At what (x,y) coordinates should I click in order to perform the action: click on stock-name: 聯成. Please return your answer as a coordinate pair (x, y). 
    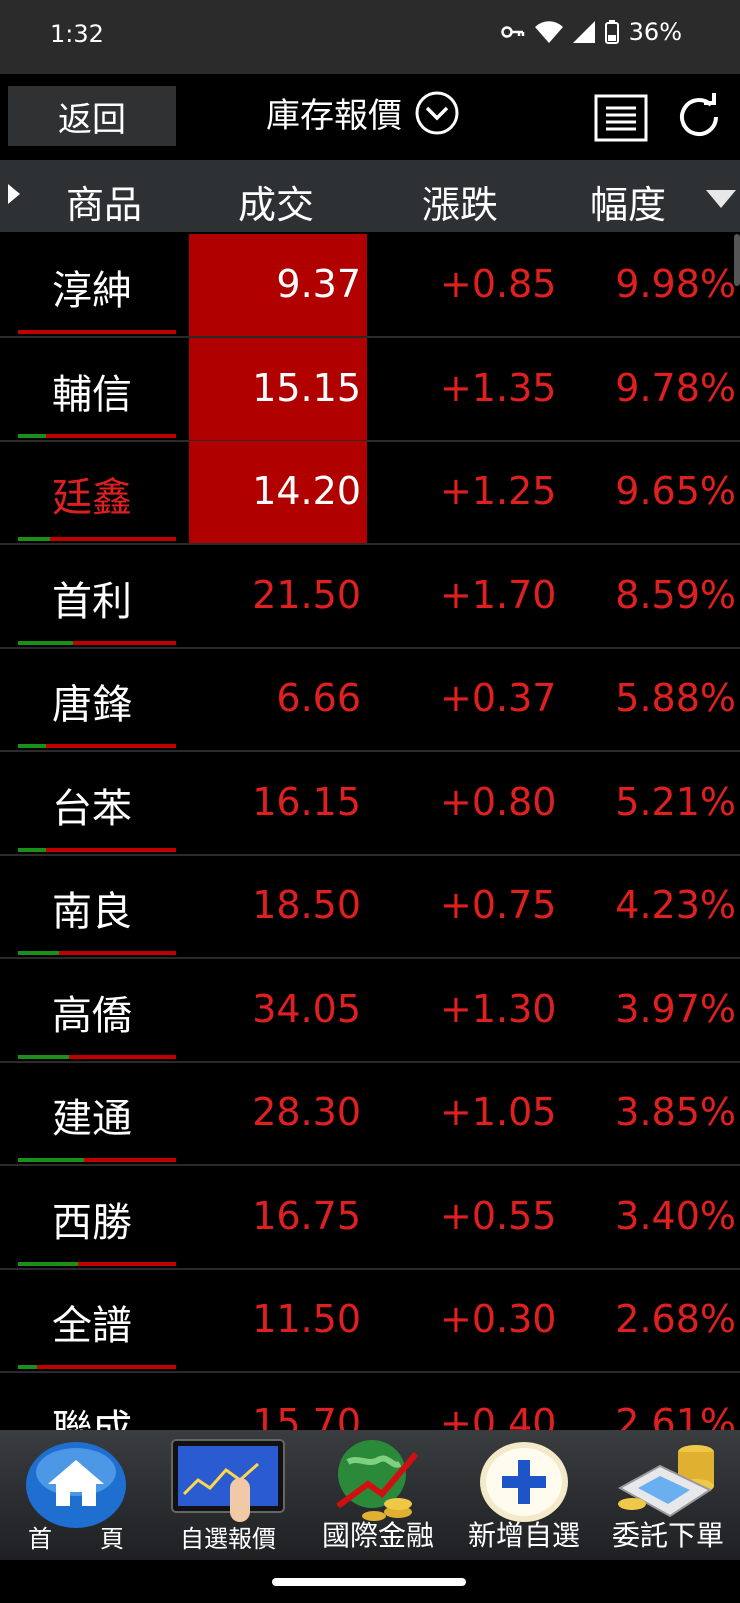
    Looking at the image, I should click on (92, 1418).